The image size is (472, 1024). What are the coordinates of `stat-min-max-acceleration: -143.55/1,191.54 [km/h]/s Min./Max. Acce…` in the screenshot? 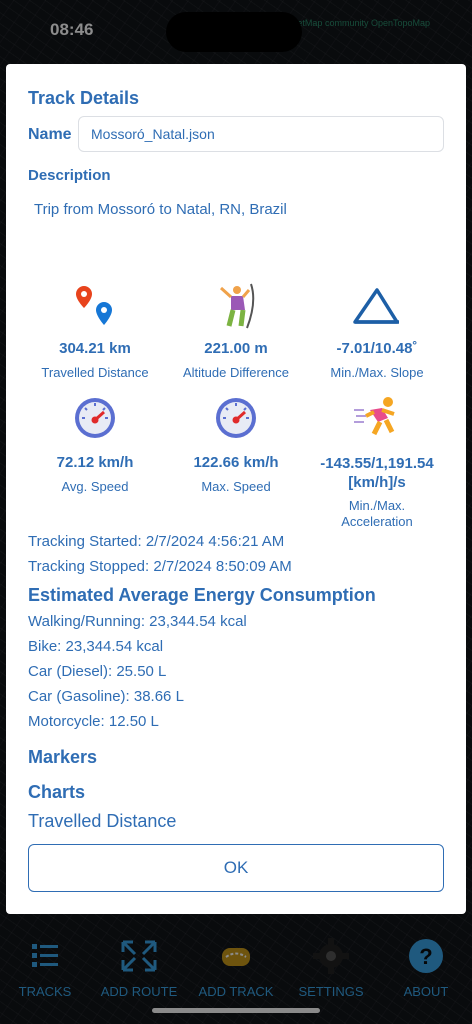 It's located at (377, 462).